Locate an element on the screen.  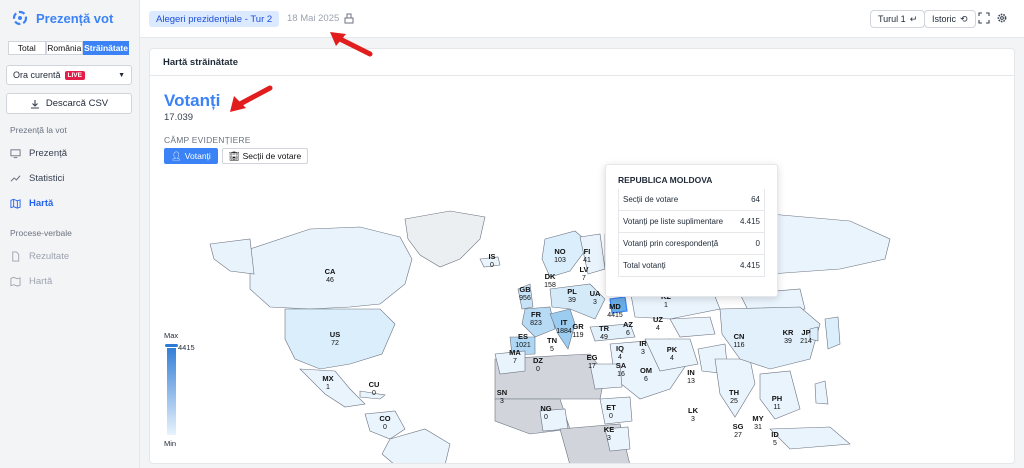
map-label-value: 1884 is located at coordinates (564, 331).